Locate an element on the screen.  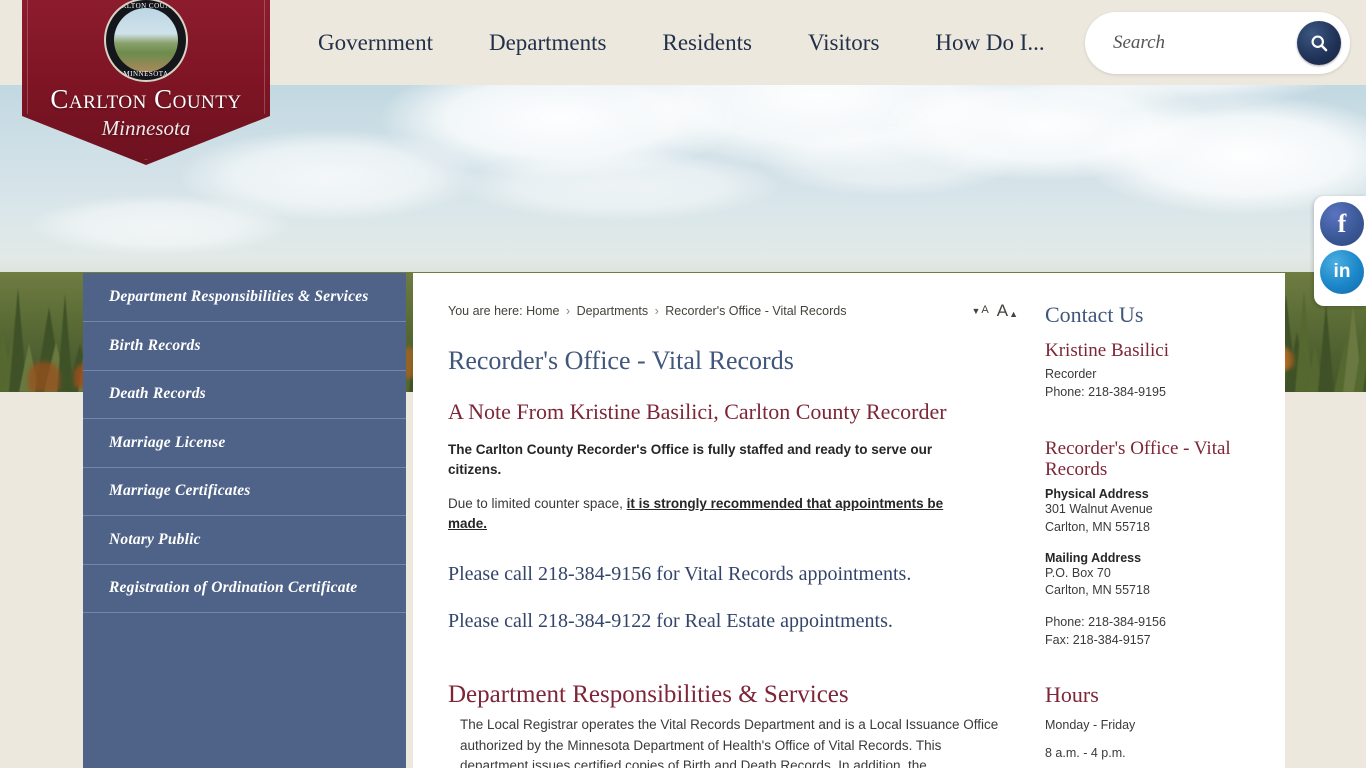
sidebar-item-label: Birth Records is located at coordinates (155, 345).